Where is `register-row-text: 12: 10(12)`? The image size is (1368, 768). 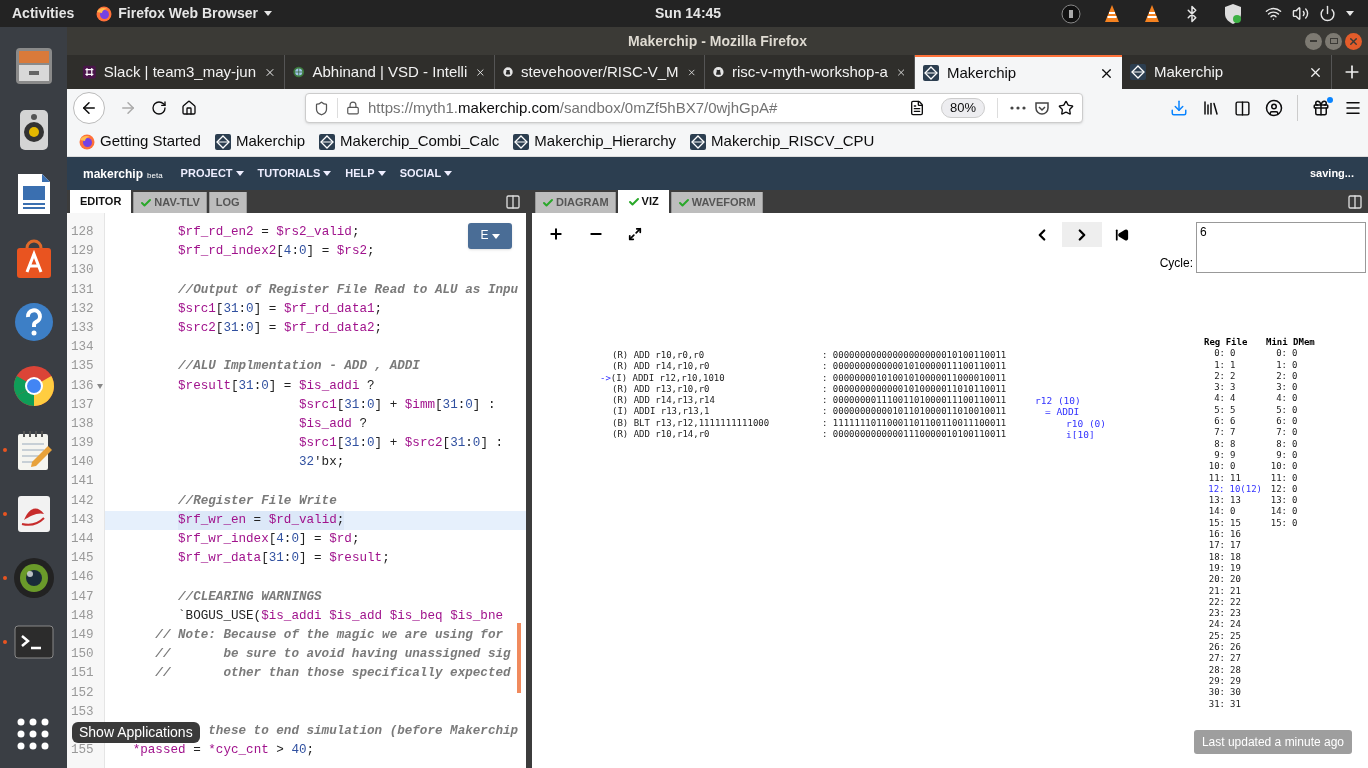 register-row-text: 12: 10(12) is located at coordinates (1234, 489).